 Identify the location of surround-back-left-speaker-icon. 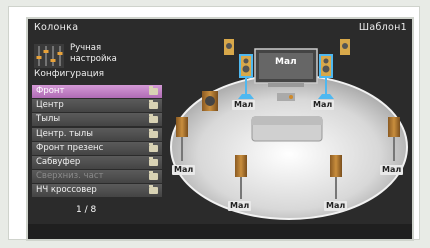
(241, 166).